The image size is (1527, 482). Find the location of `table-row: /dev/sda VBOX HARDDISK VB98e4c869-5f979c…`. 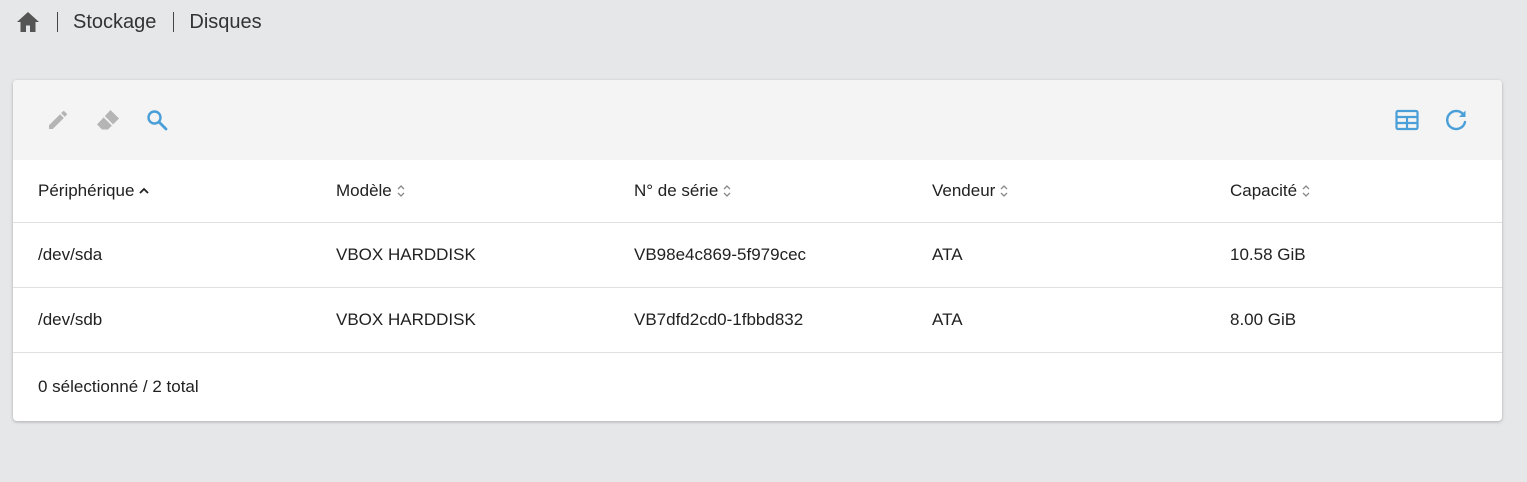

table-row: /dev/sda VBOX HARDDISK VB98e4c869-5f979c… is located at coordinates (757, 255).